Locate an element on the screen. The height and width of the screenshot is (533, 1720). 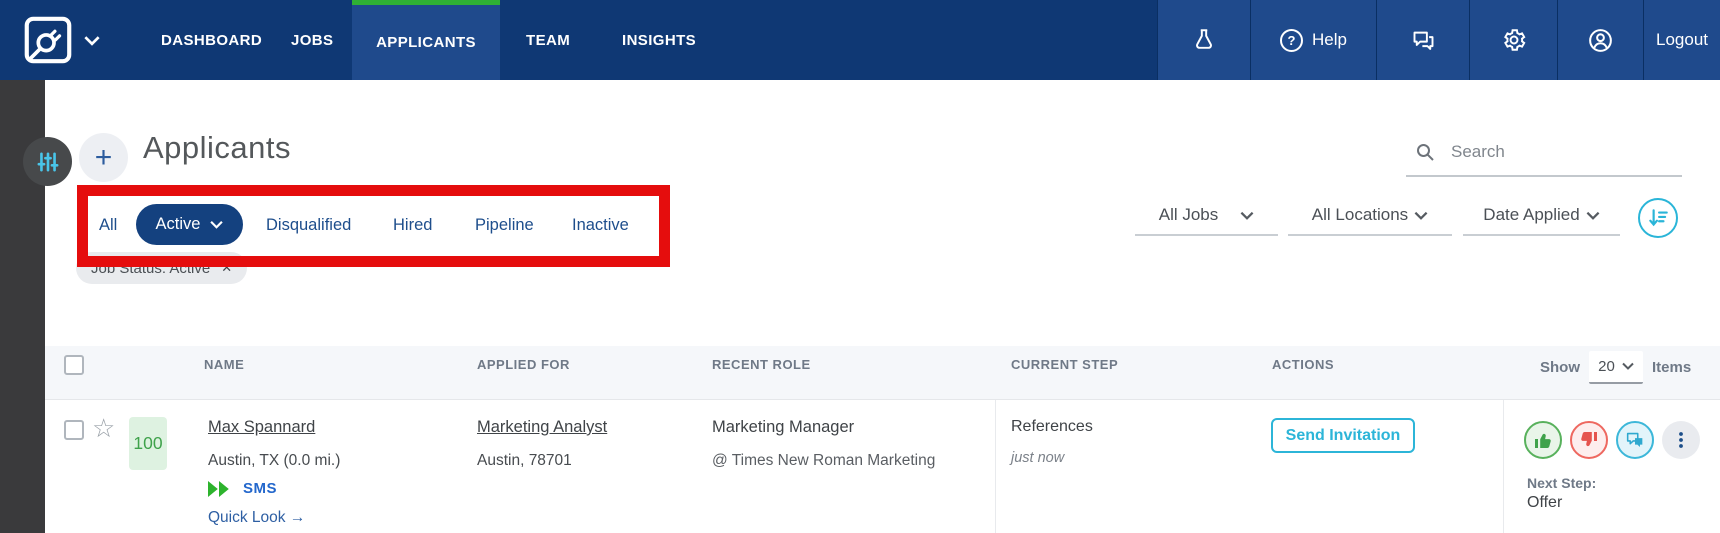
nav-item-applicants: APPLICANTS is located at coordinates (426, 40).